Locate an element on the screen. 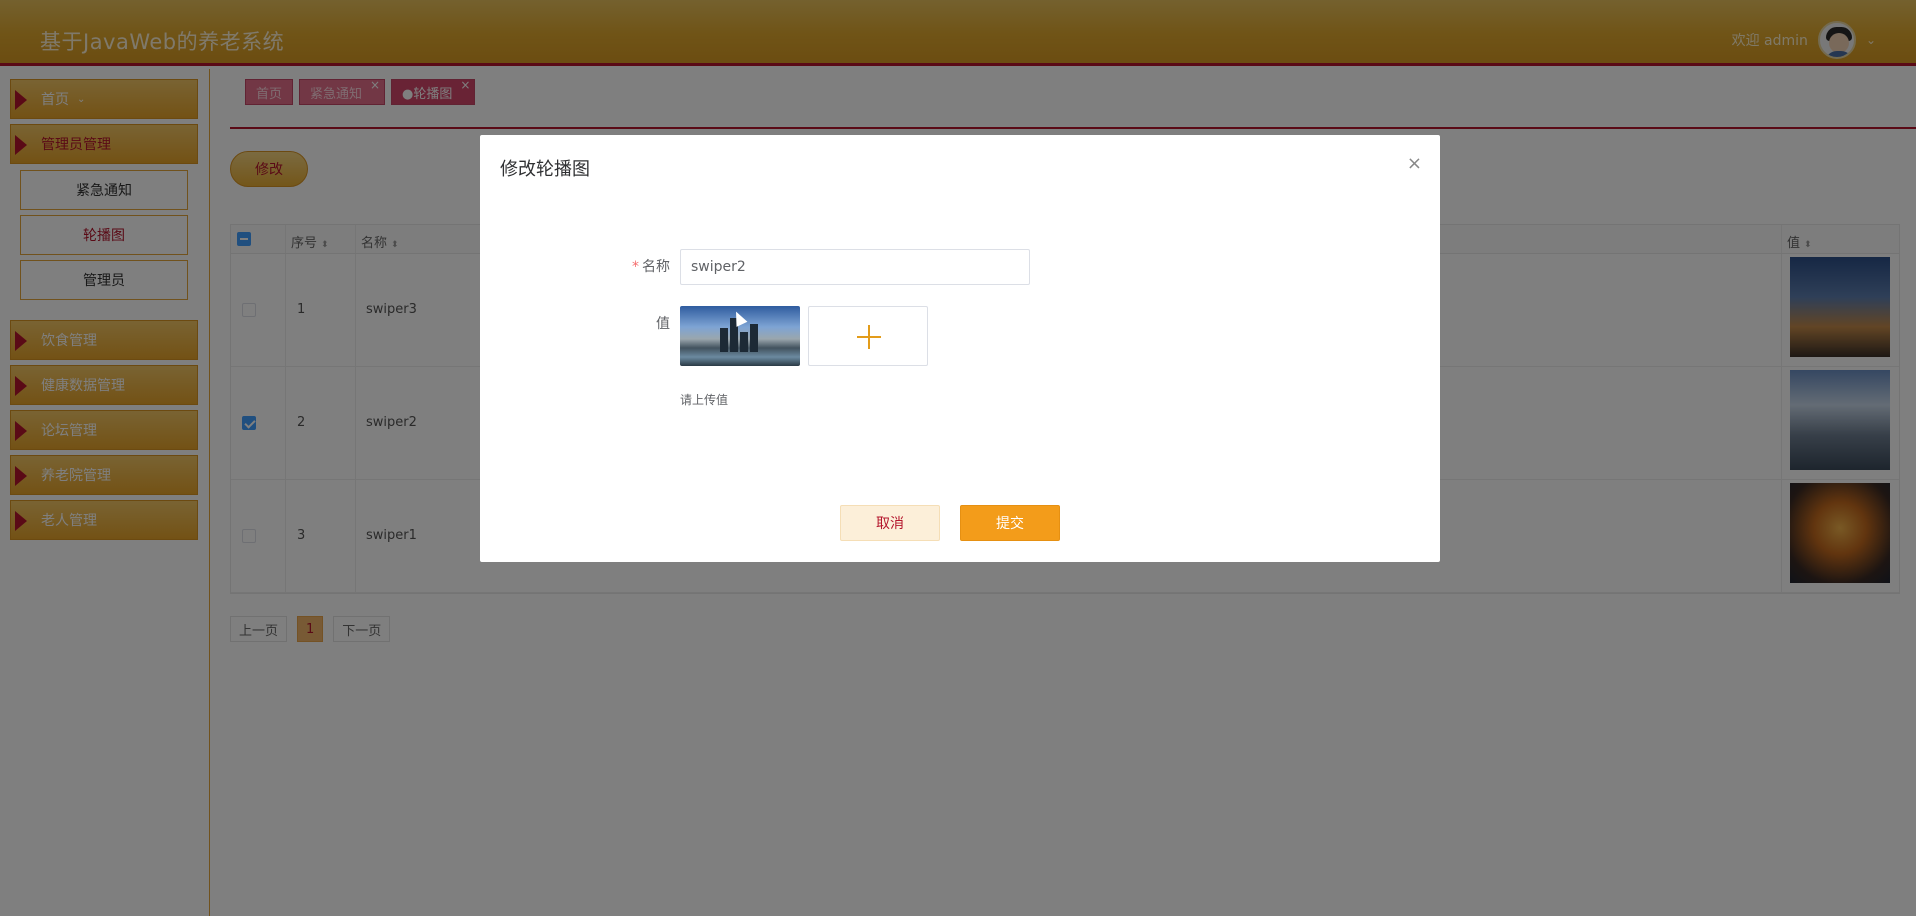 The height and width of the screenshot is (916, 1916). name-input is located at coordinates (855, 267).